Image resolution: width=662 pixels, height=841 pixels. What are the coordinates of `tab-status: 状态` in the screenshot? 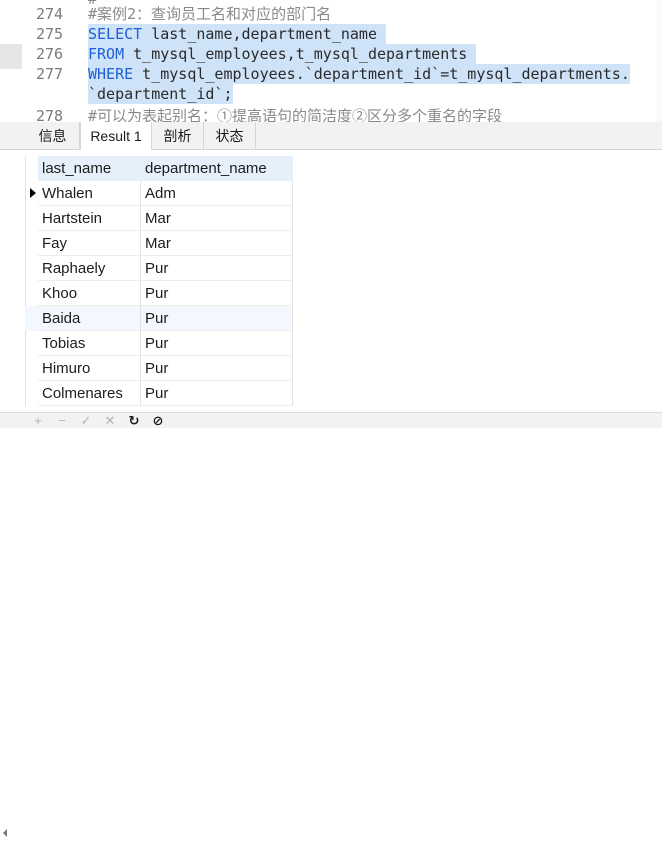 It's located at (230, 136).